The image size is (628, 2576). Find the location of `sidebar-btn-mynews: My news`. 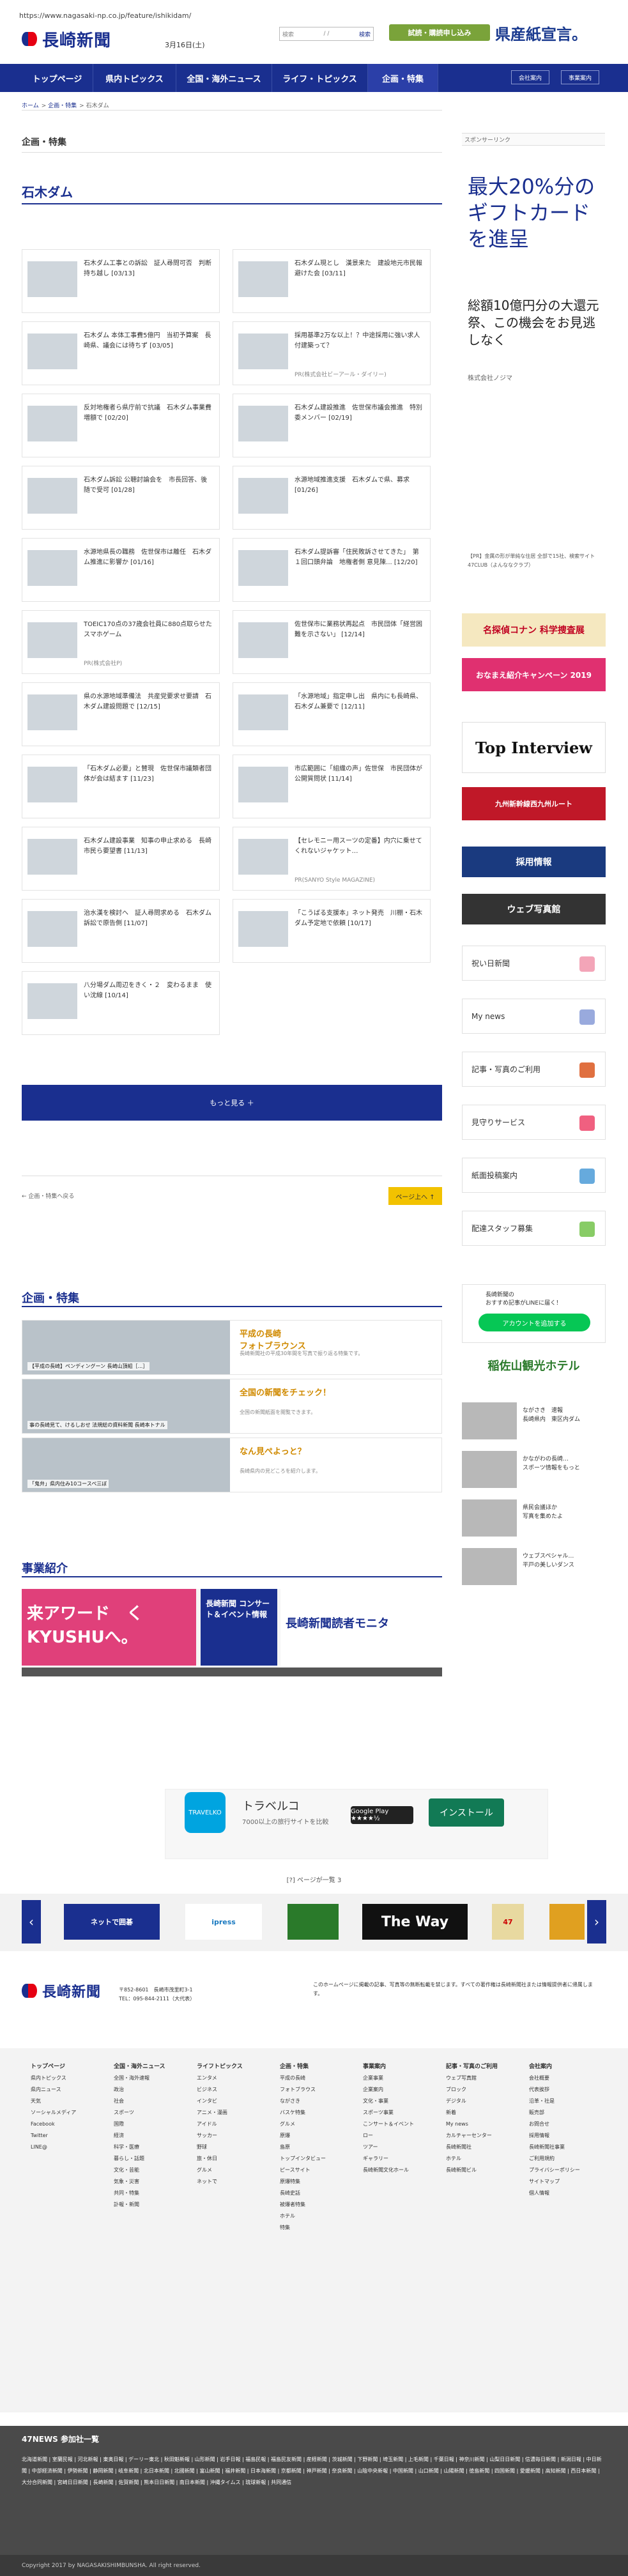

sidebar-btn-mynews: My news is located at coordinates (534, 1016).